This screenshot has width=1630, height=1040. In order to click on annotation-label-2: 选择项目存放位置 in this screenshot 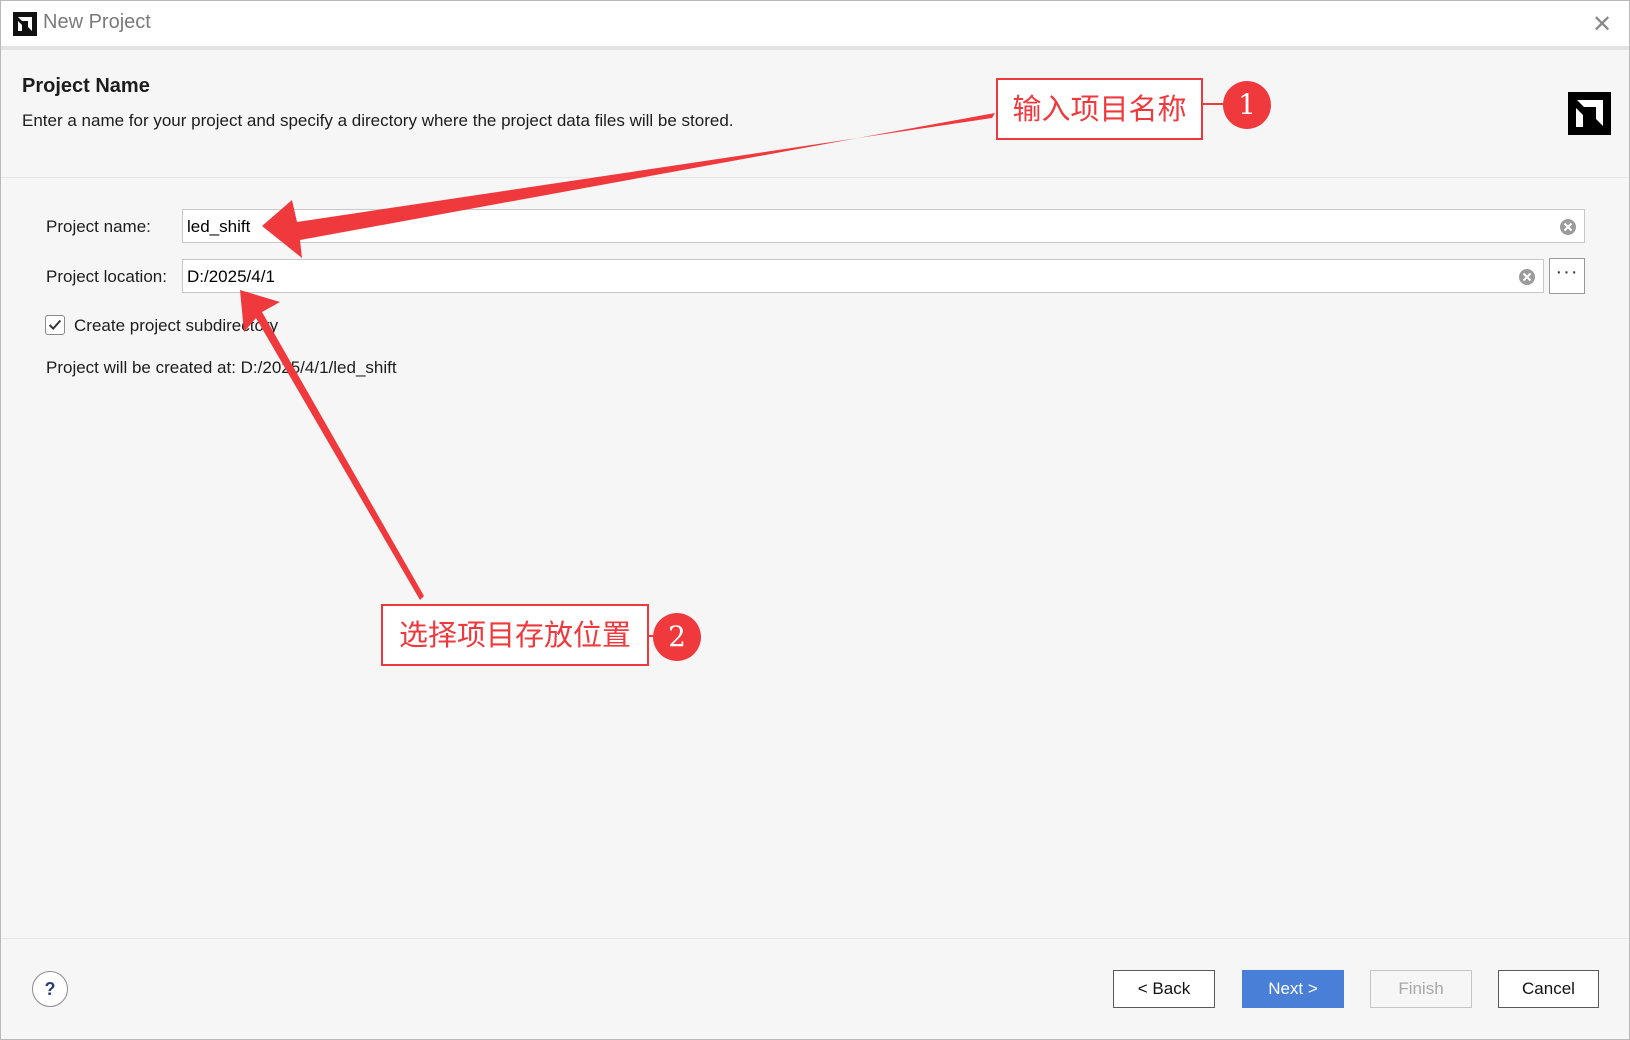, I will do `click(515, 635)`.